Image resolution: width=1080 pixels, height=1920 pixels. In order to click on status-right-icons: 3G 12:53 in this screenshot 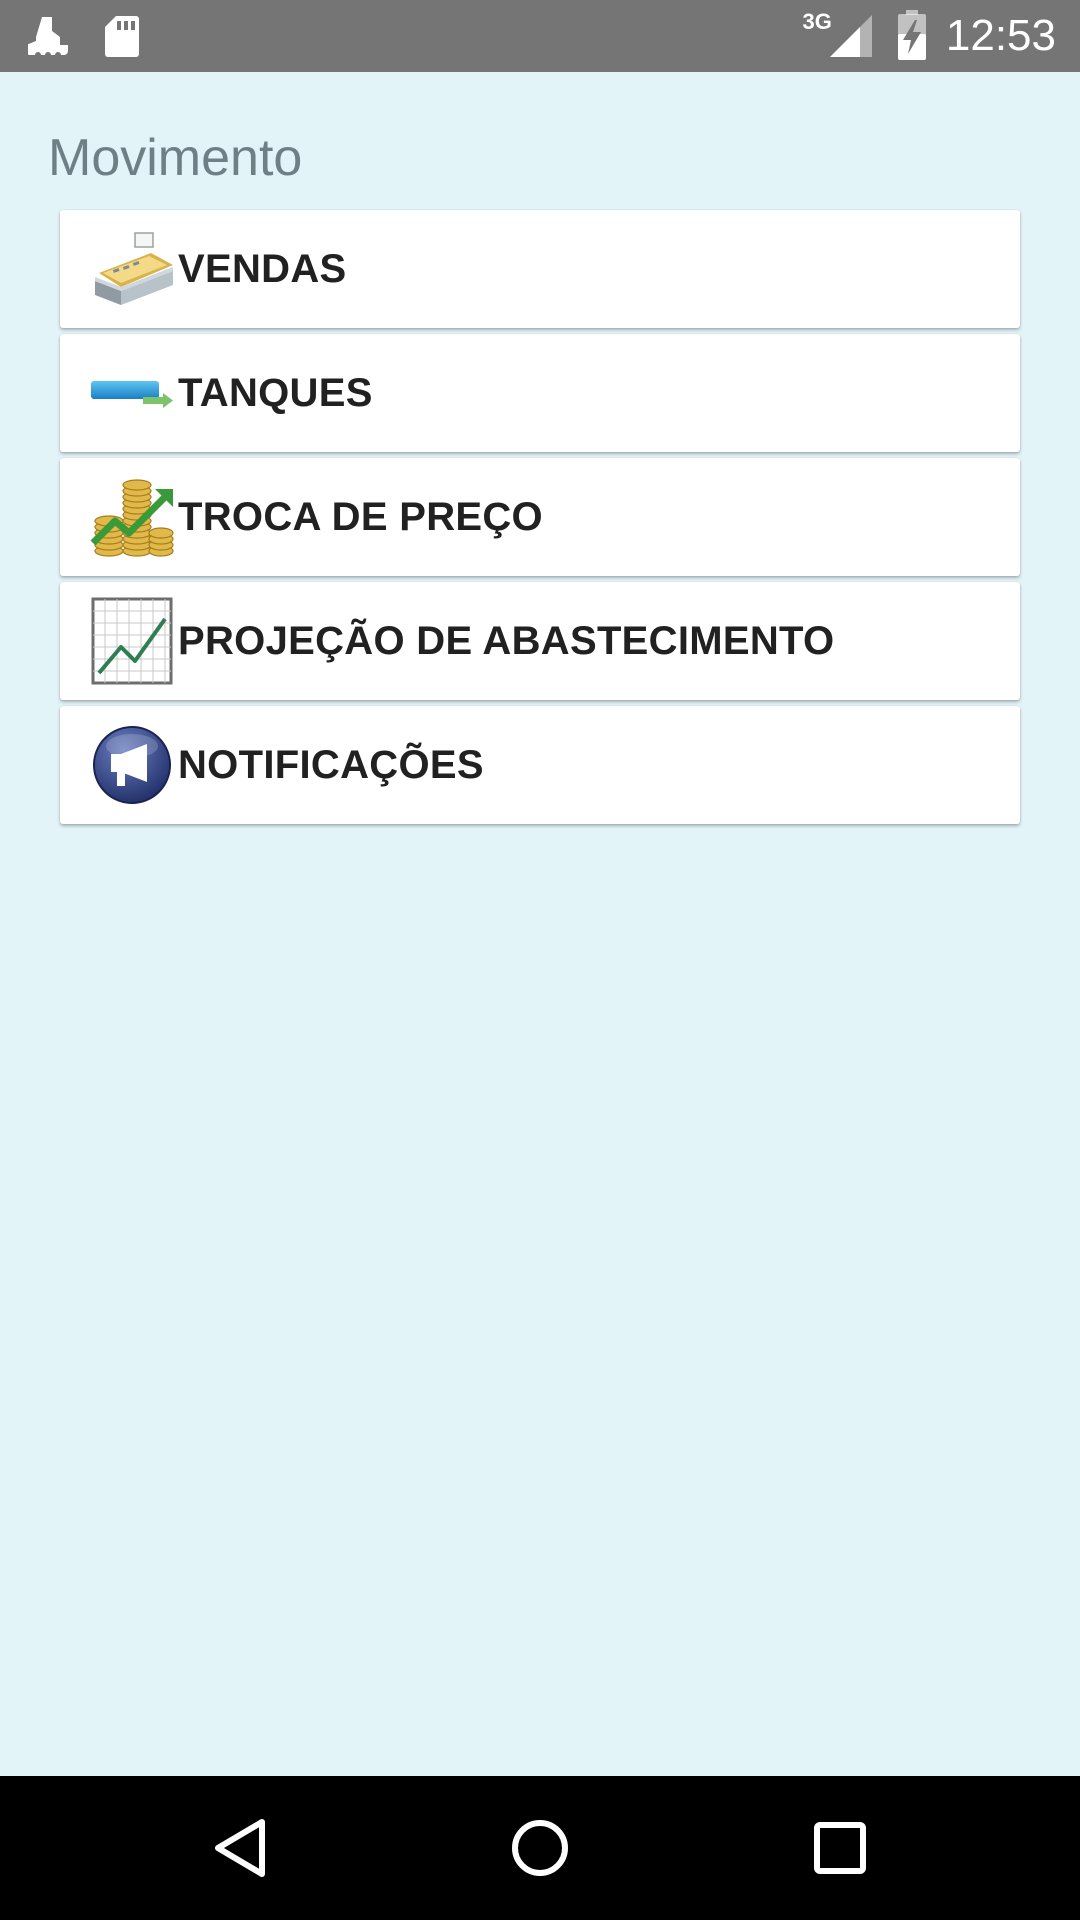, I will do `click(929, 36)`.